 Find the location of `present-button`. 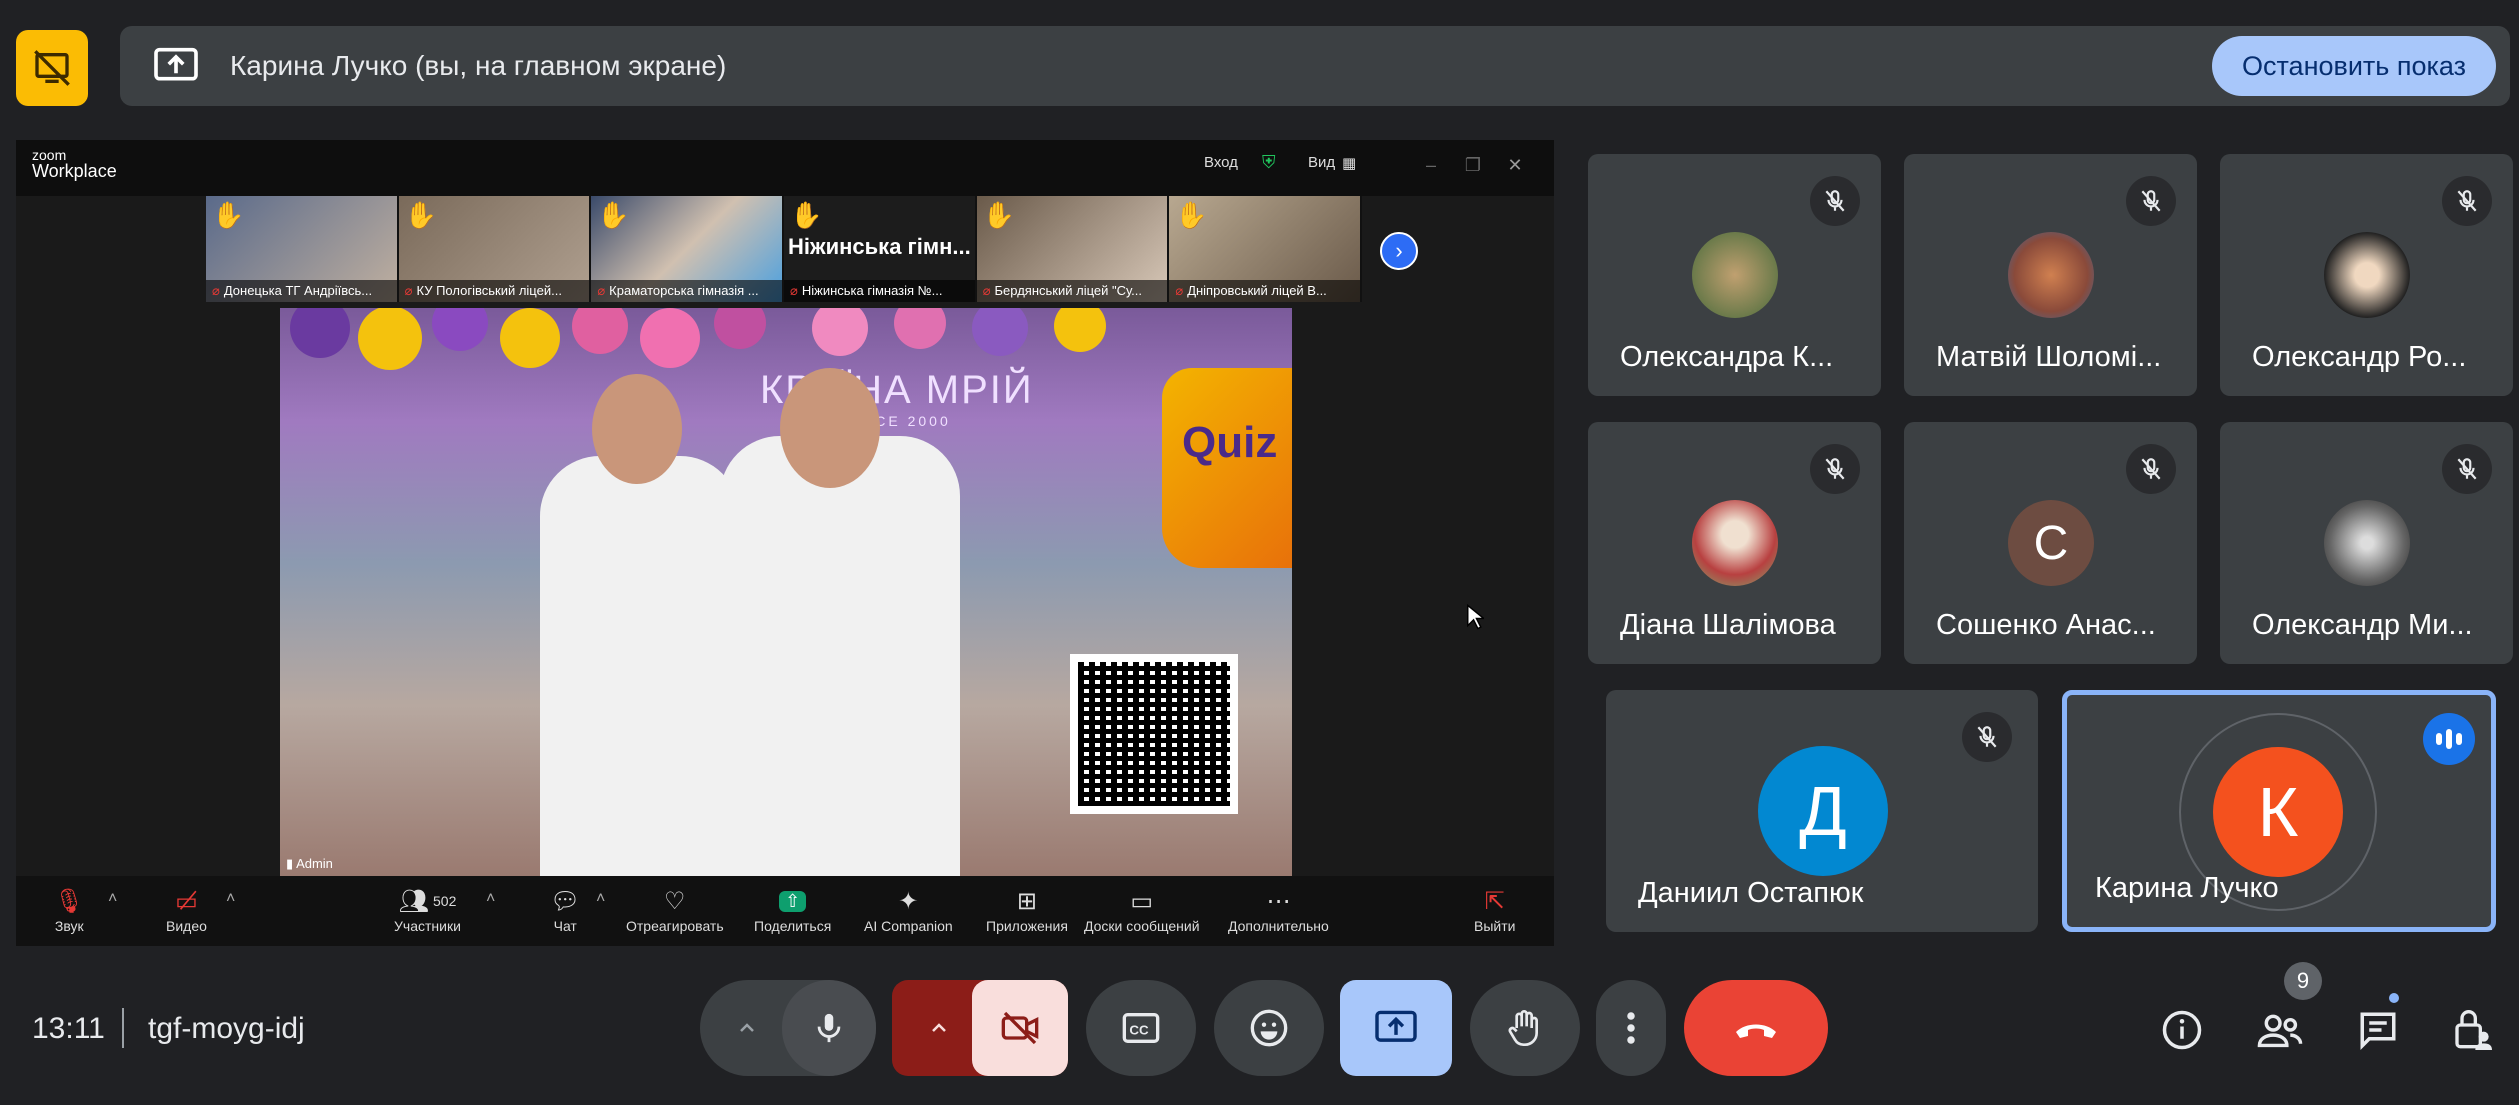

present-button is located at coordinates (1396, 1028).